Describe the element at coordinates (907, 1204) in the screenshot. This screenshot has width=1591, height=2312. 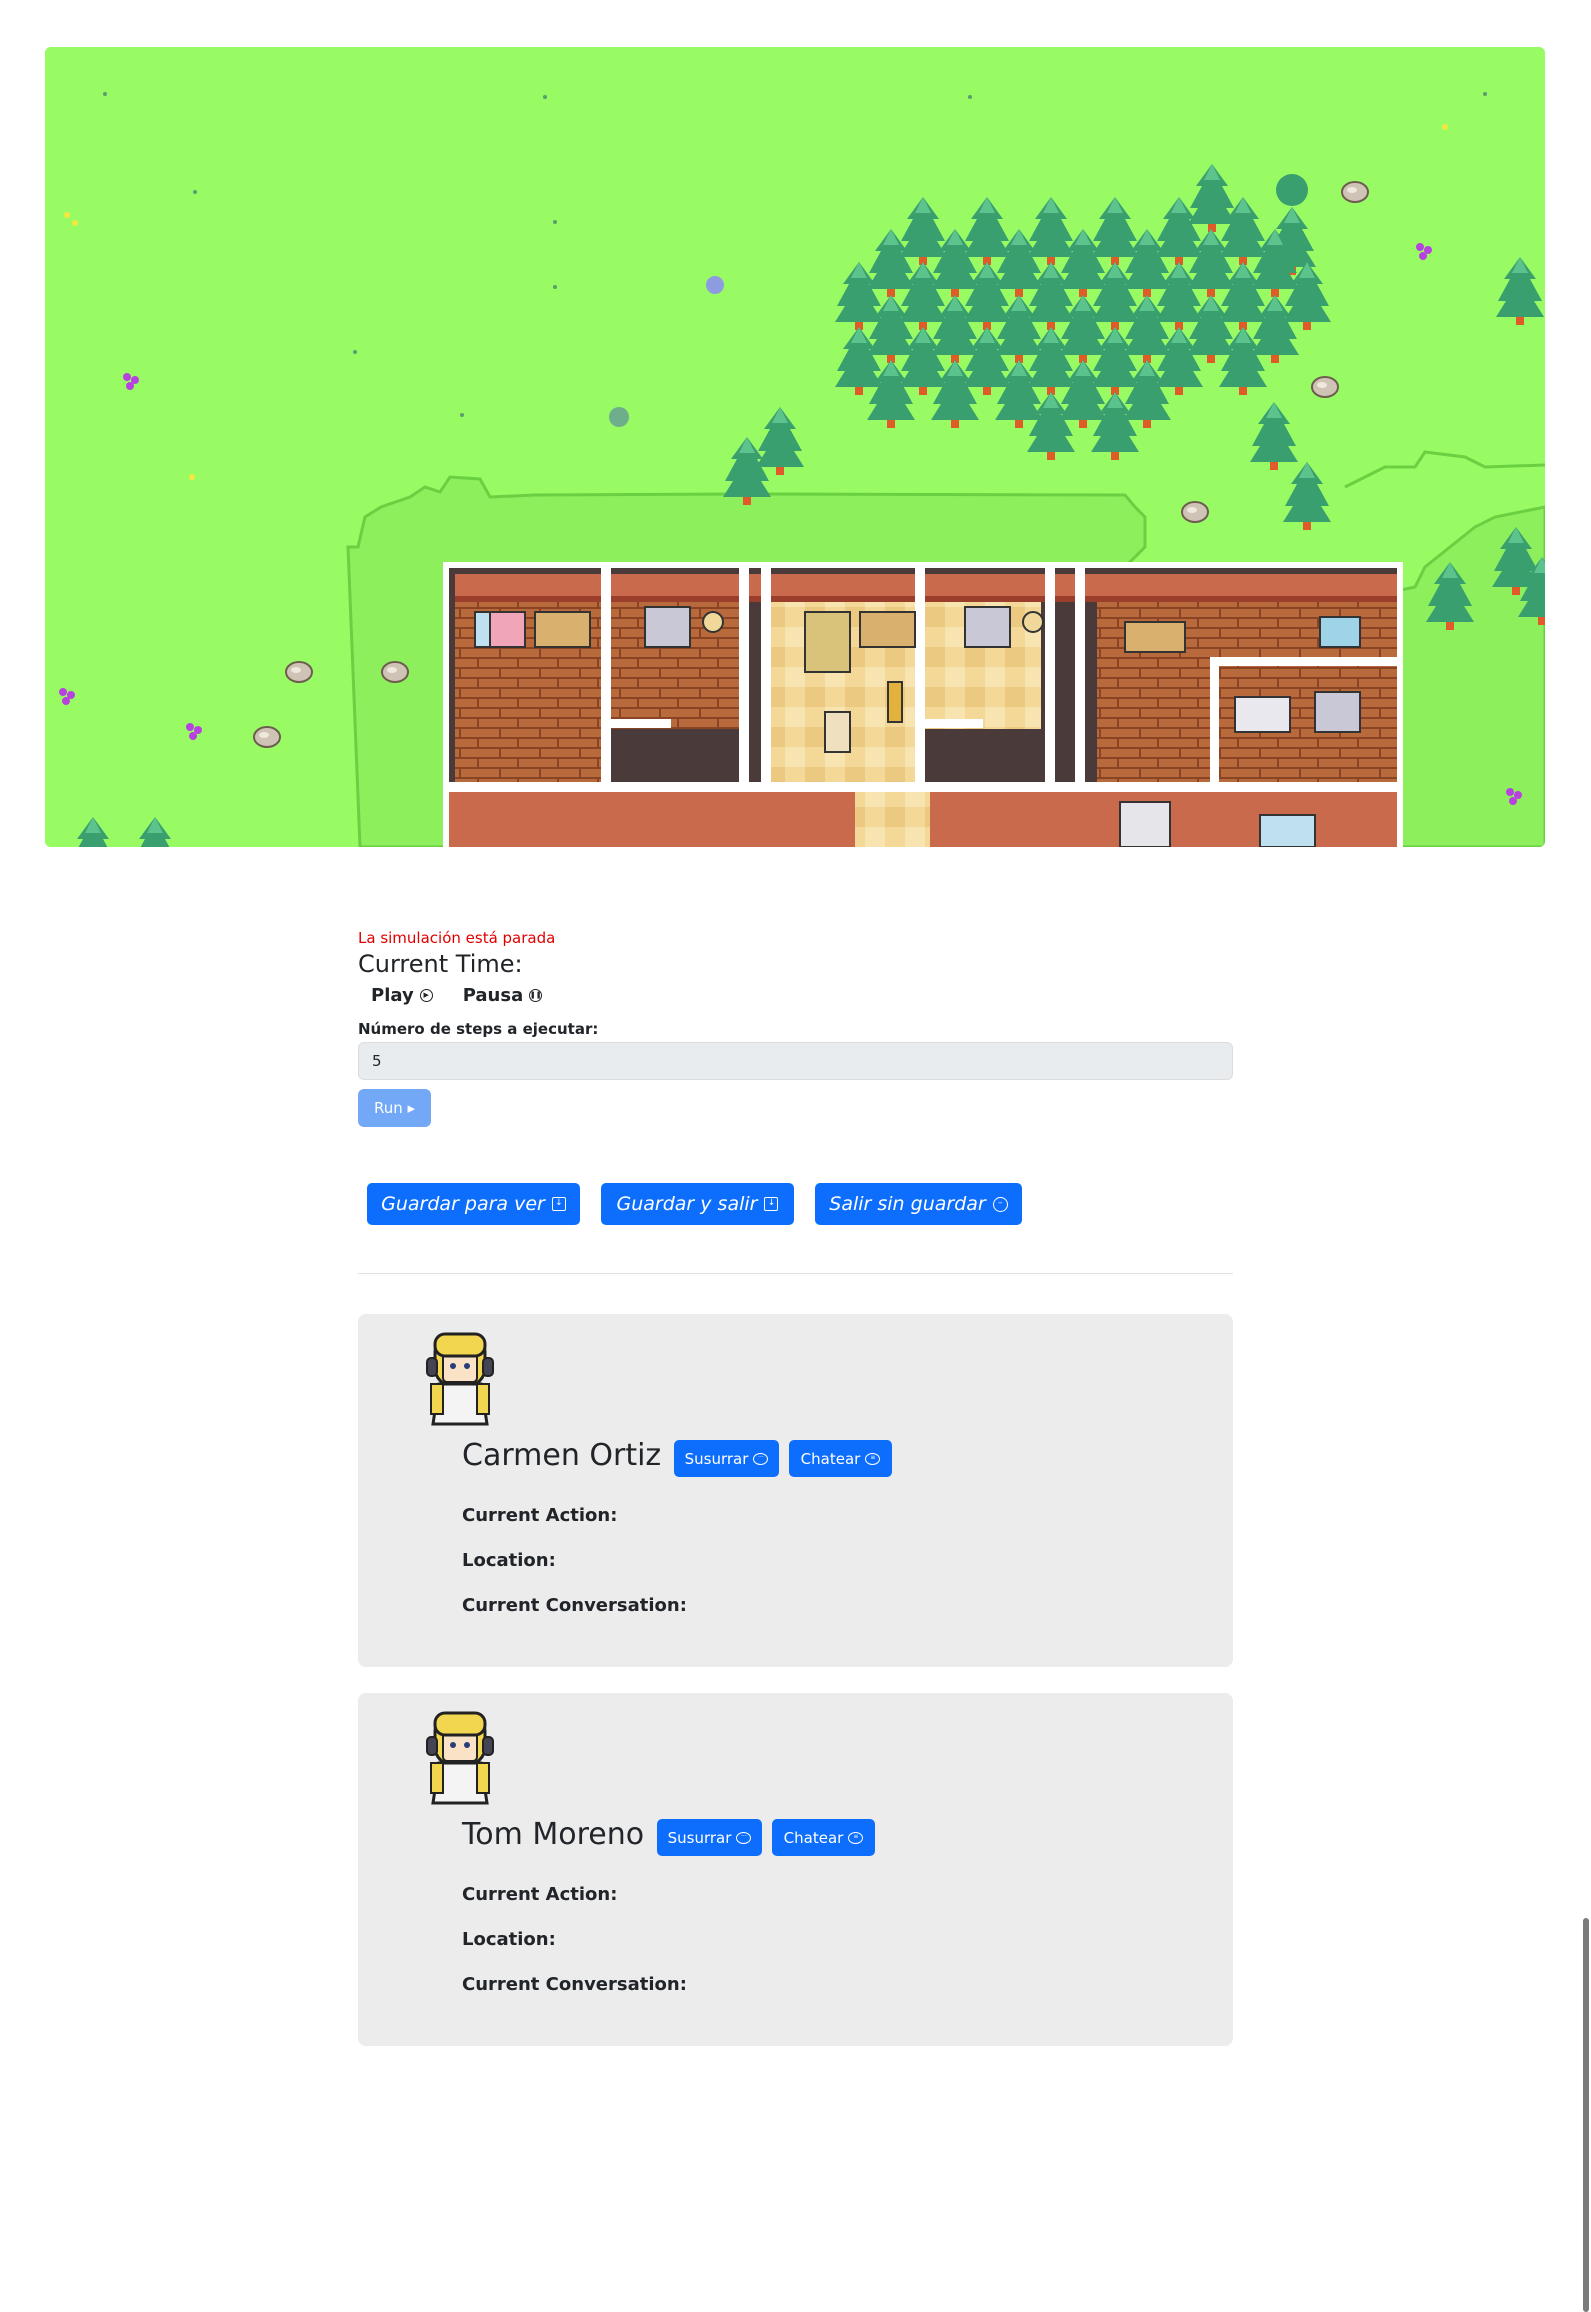
I see `exit-without-save-label: Salir sin guardar` at that location.